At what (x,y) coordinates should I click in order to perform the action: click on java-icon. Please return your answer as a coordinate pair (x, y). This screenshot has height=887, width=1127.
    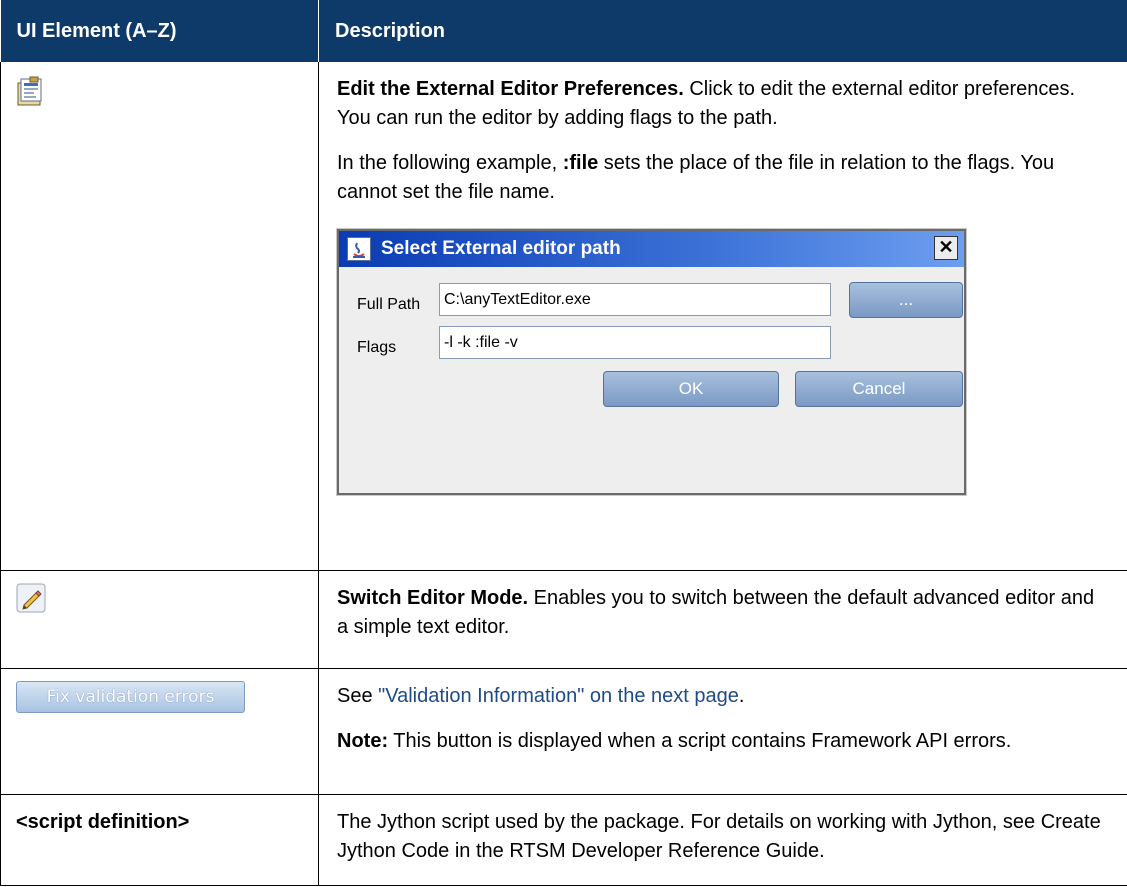
    Looking at the image, I should click on (359, 249).